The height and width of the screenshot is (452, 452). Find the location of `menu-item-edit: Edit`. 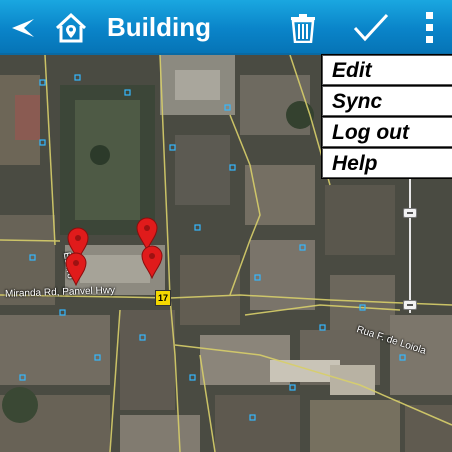

menu-item-edit: Edit is located at coordinates (387, 70).